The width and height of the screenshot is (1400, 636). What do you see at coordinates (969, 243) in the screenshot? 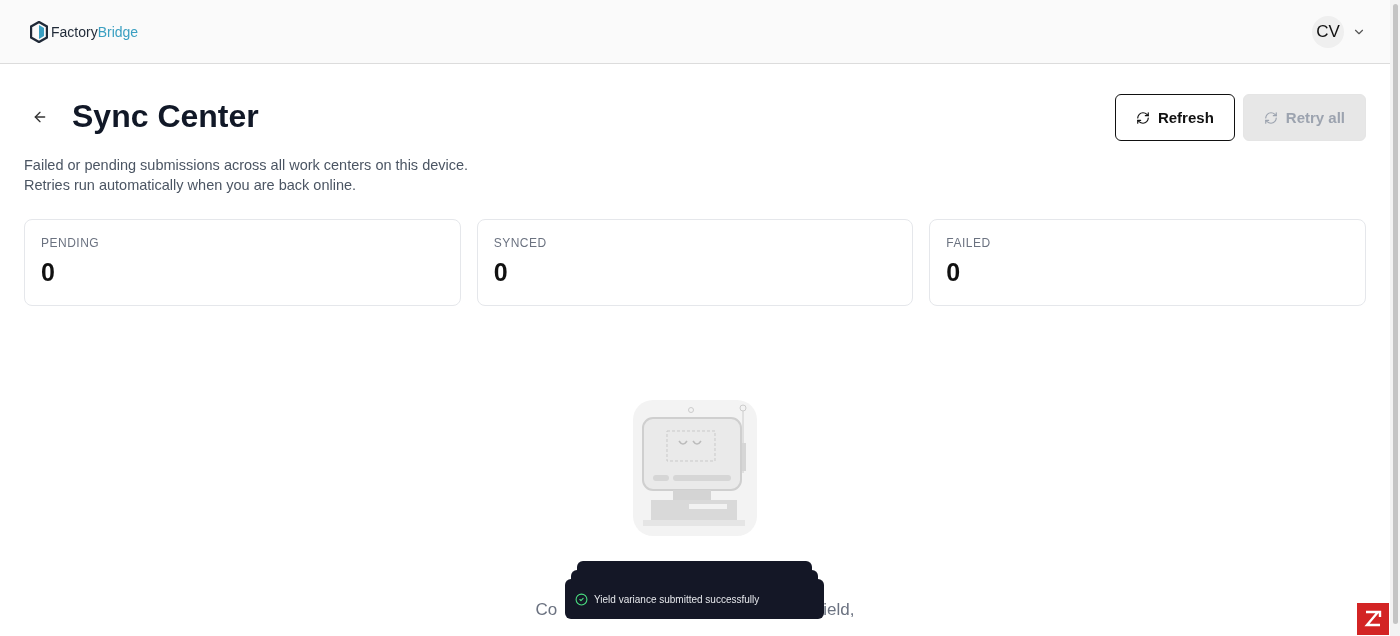
I see `stat-label: FAILED` at bounding box center [969, 243].